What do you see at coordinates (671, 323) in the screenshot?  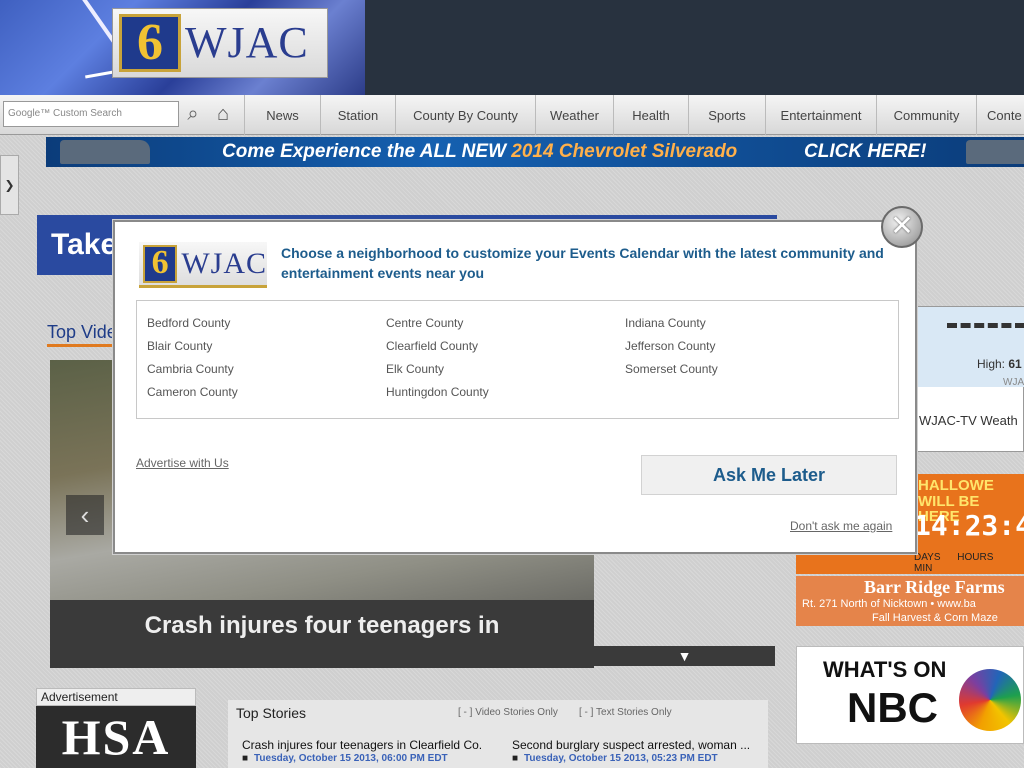 I see `county-link-indiana: Indiana County` at bounding box center [671, 323].